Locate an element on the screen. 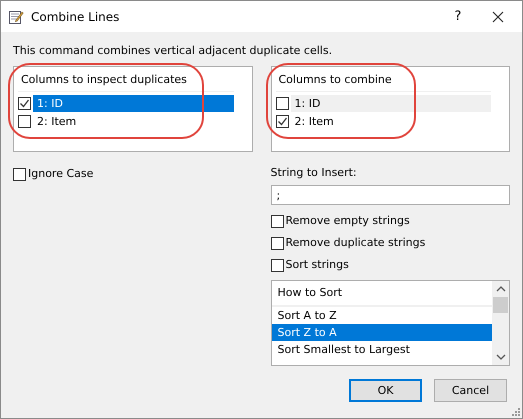 The height and width of the screenshot is (419, 523). close-icon is located at coordinates (498, 16).